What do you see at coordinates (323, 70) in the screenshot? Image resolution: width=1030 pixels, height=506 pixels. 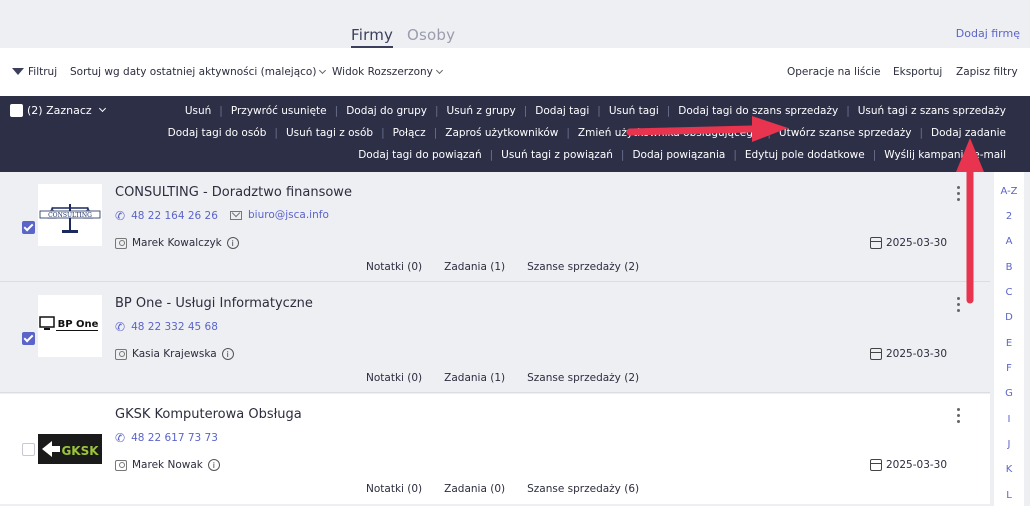 I see `chevron-down-icon` at bounding box center [323, 70].